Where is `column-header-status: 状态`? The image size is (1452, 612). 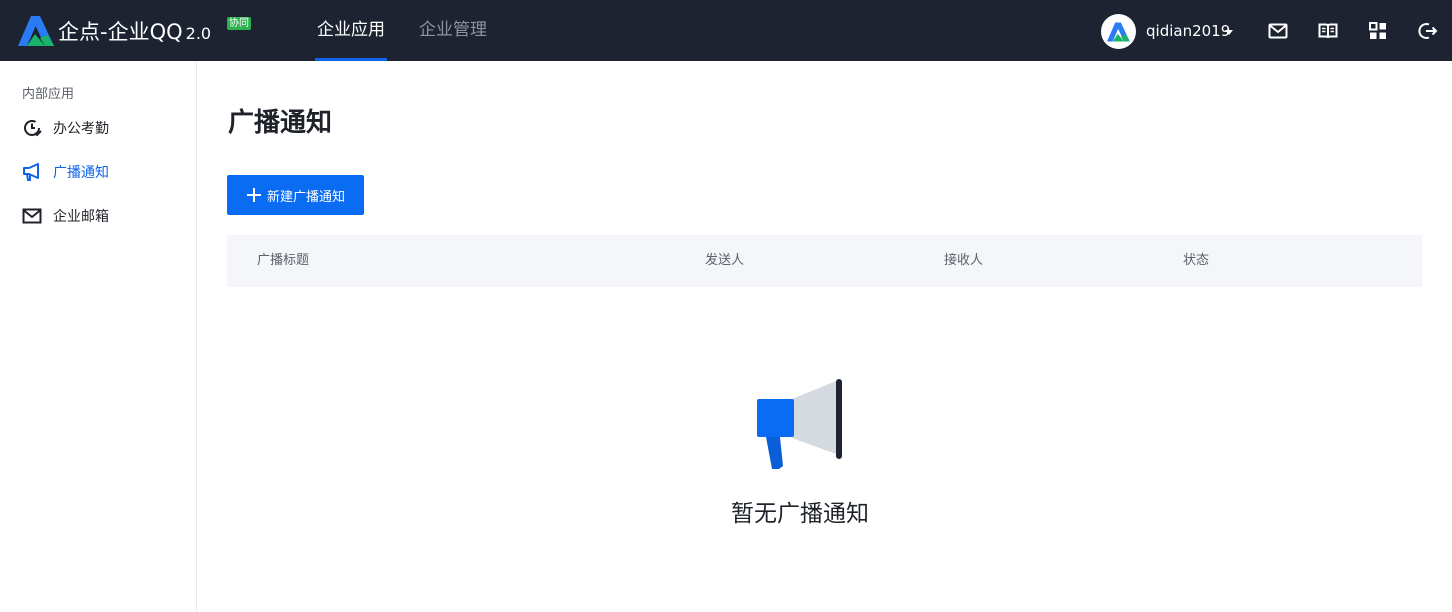
column-header-status: 状态 is located at coordinates (1196, 261).